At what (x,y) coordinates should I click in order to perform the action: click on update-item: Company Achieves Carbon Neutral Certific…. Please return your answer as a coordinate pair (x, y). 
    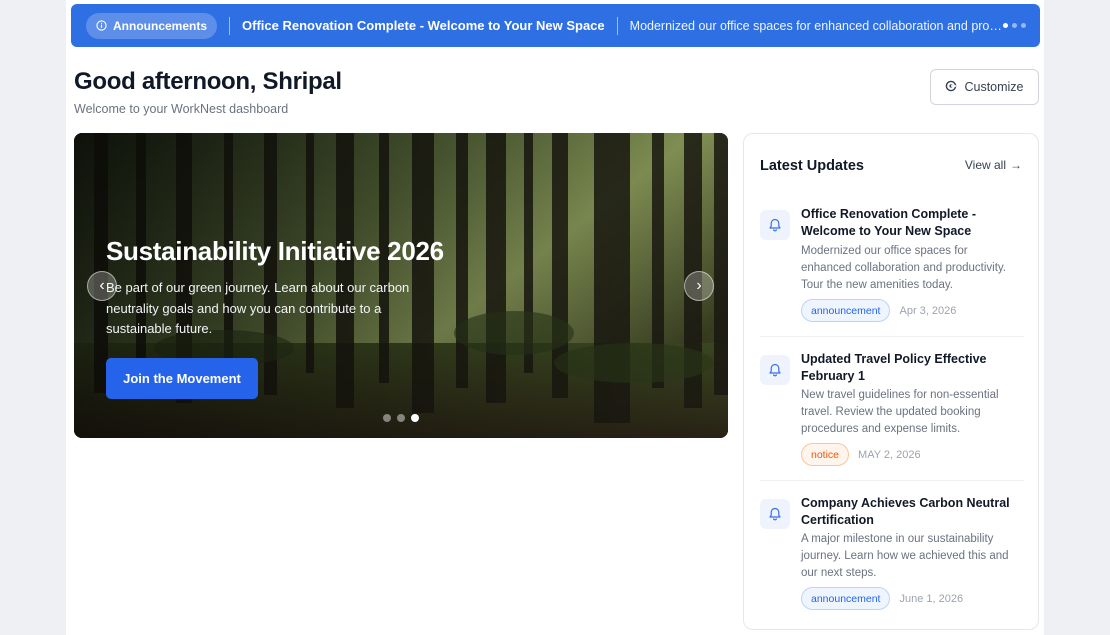
    Looking at the image, I should click on (892, 555).